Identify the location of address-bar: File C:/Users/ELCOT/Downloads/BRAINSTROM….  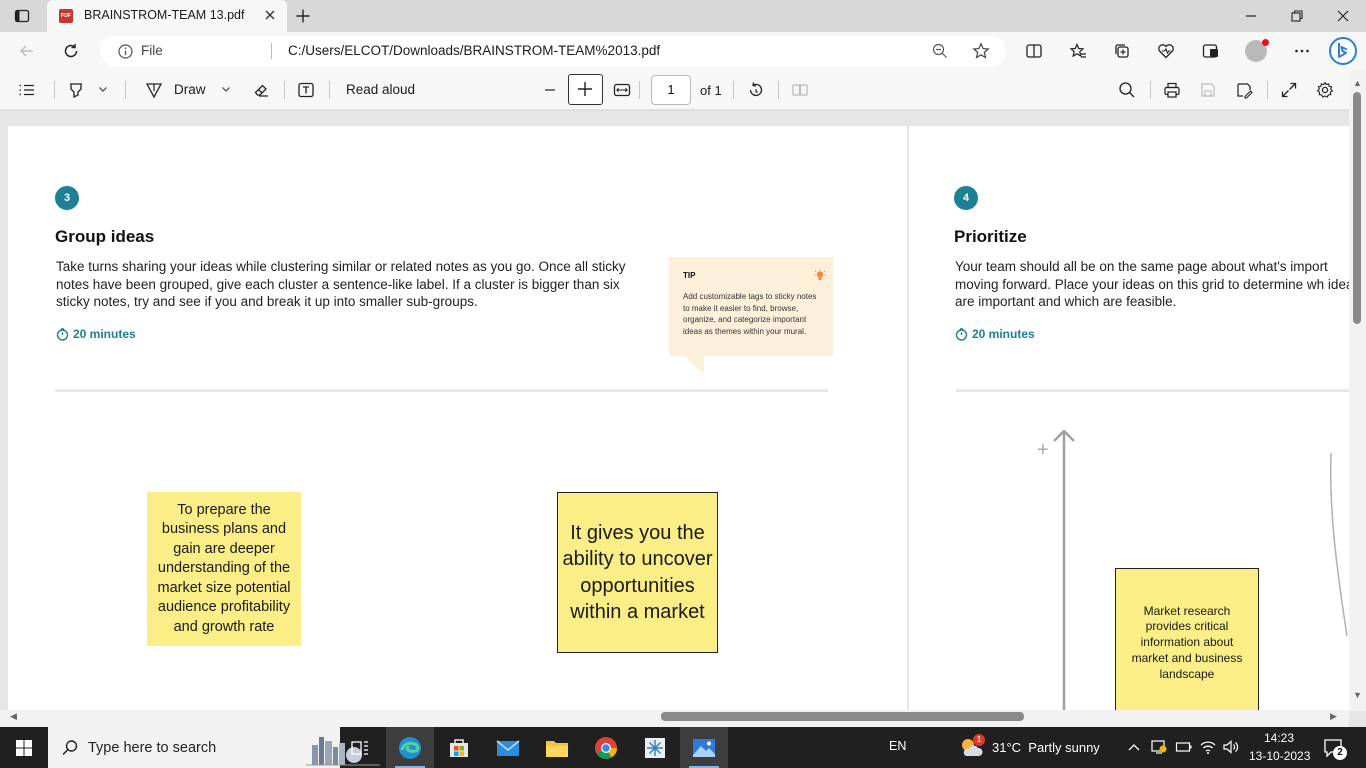
(553, 51).